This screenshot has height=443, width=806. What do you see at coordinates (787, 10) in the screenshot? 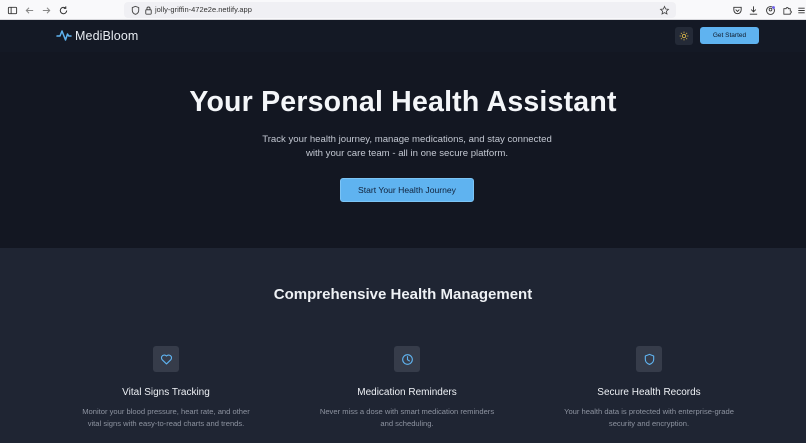
I see `extensions-icon` at bounding box center [787, 10].